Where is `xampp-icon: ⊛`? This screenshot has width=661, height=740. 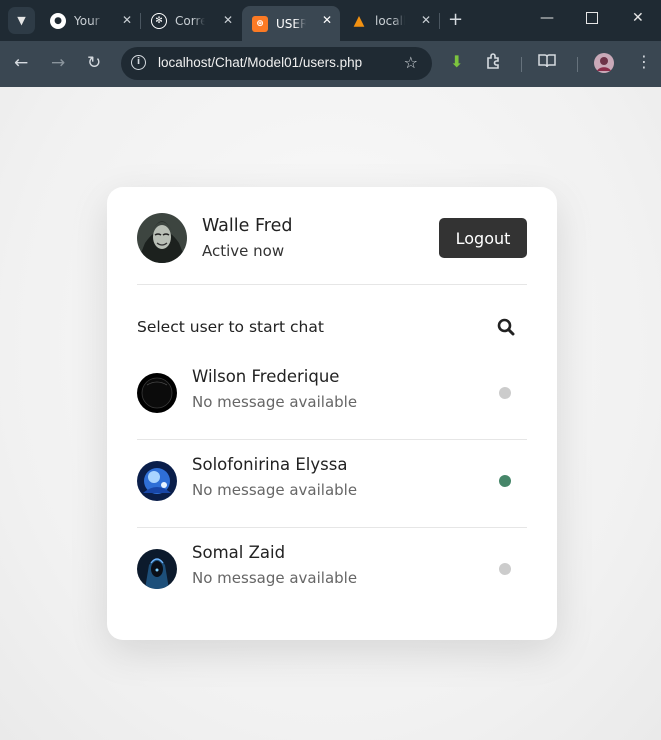
xampp-icon: ⊛ is located at coordinates (260, 23).